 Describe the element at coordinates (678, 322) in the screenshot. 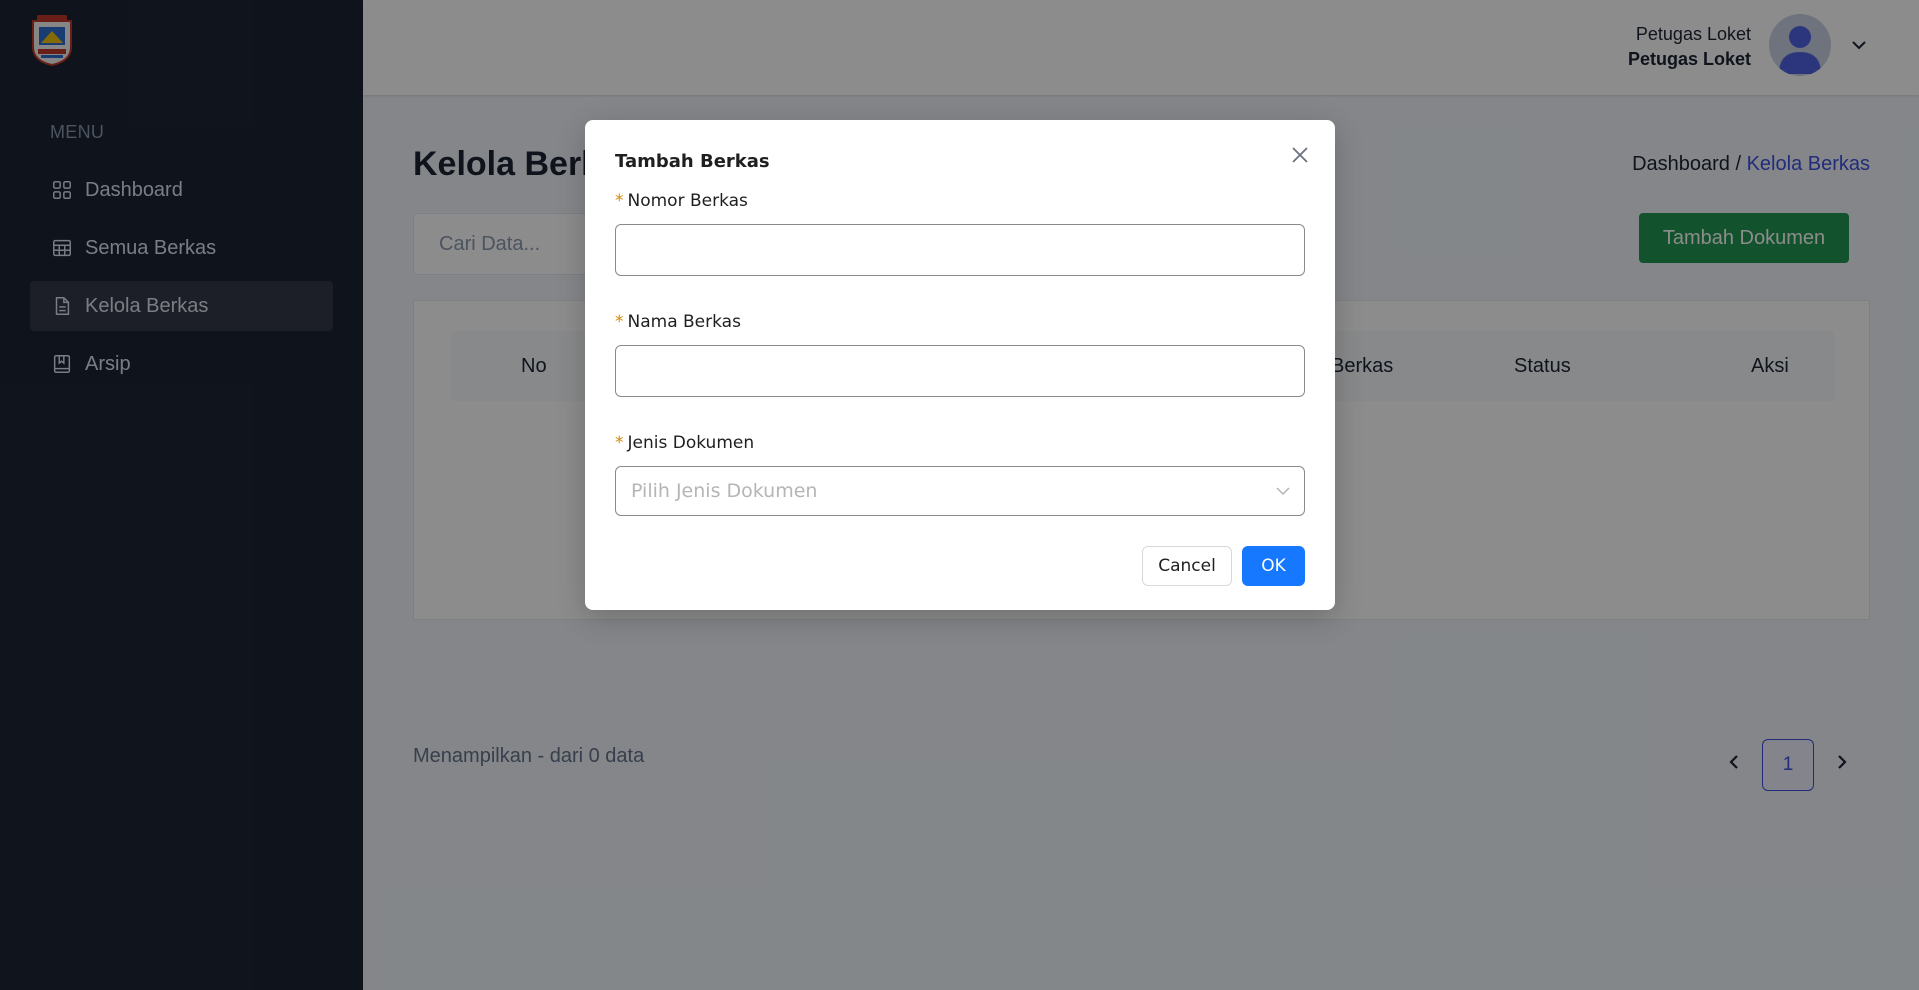

I see `nama-berkas-label: * Nama Berkas` at that location.